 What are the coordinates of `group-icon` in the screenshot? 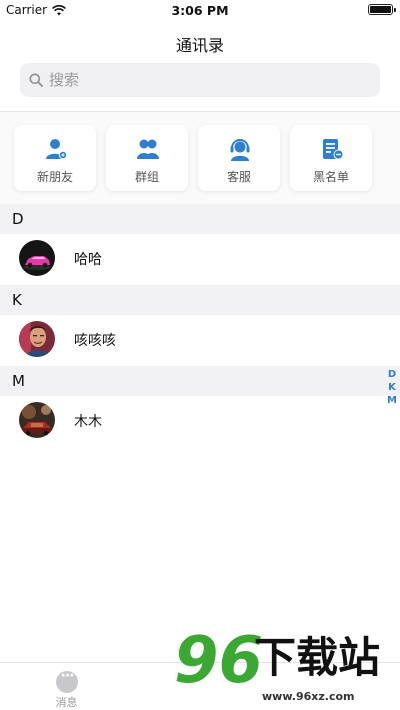 It's located at (148, 149).